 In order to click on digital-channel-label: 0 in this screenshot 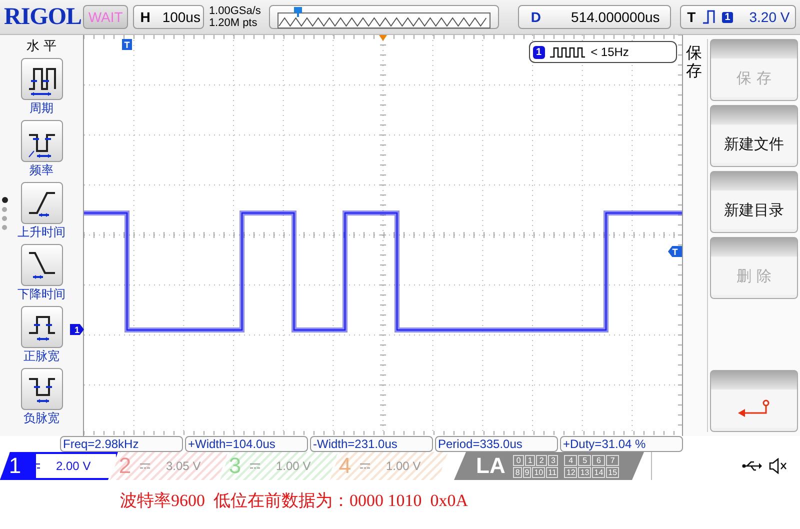, I will do `click(518, 460)`.